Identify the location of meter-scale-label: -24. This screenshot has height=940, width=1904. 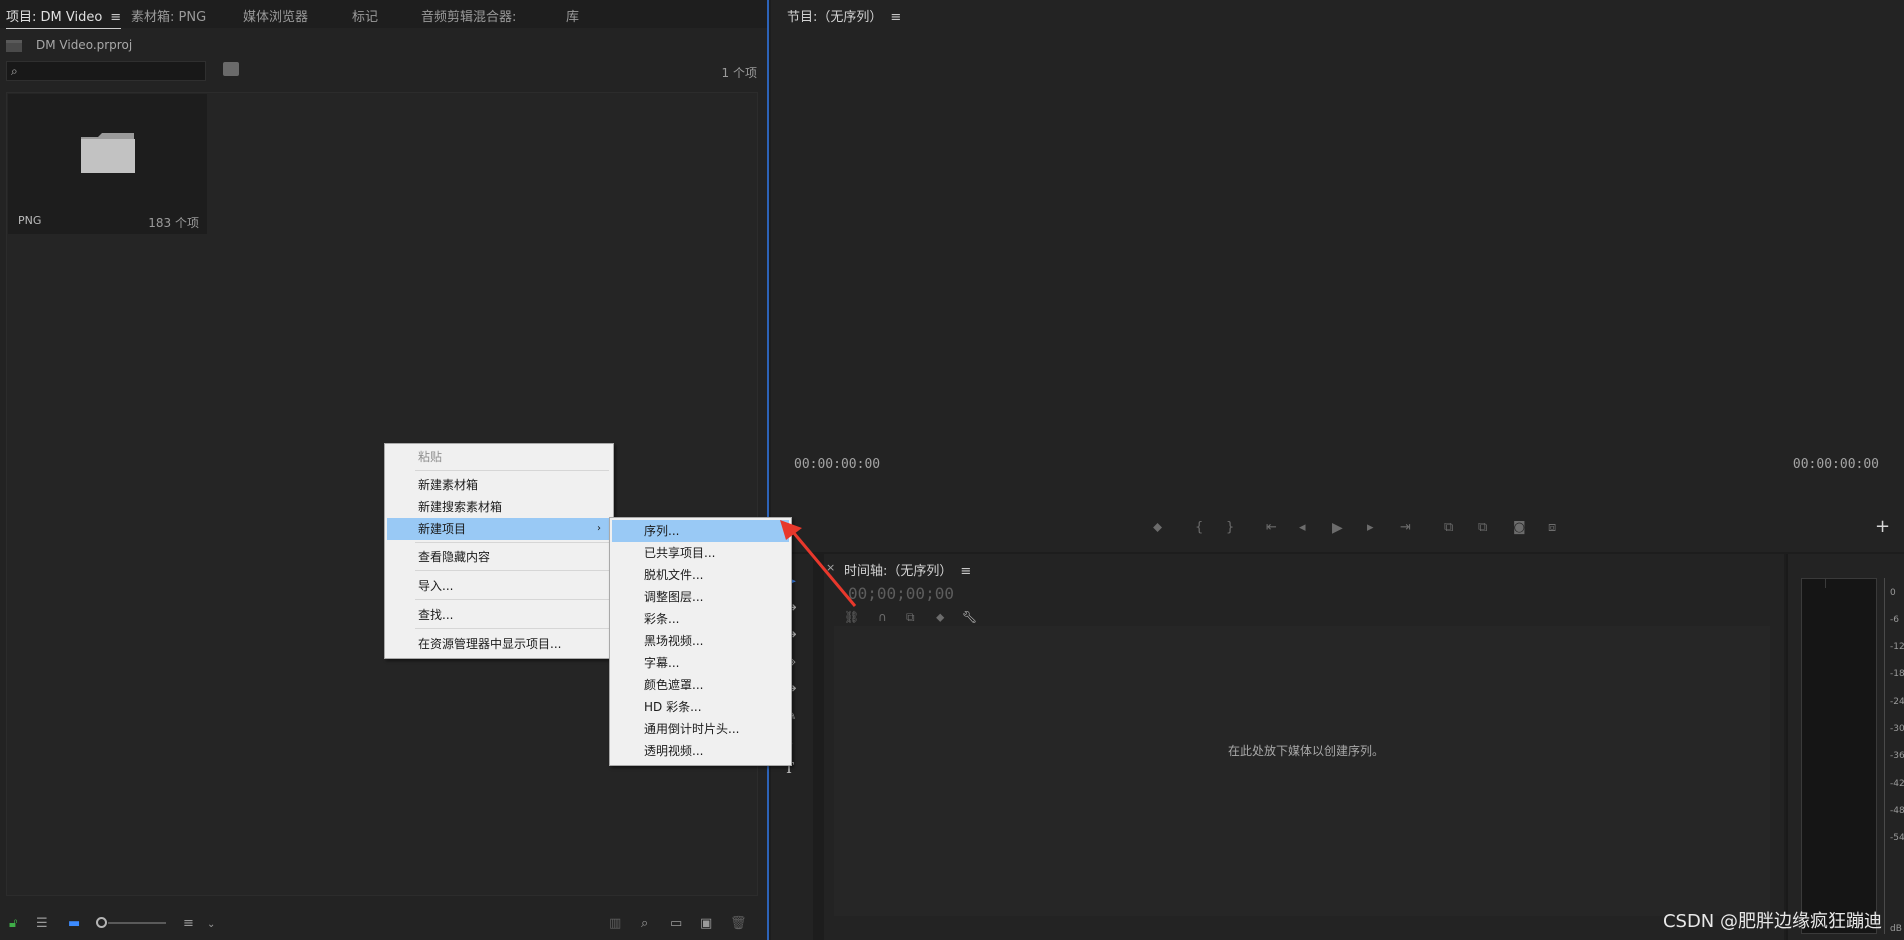
(1897, 702).